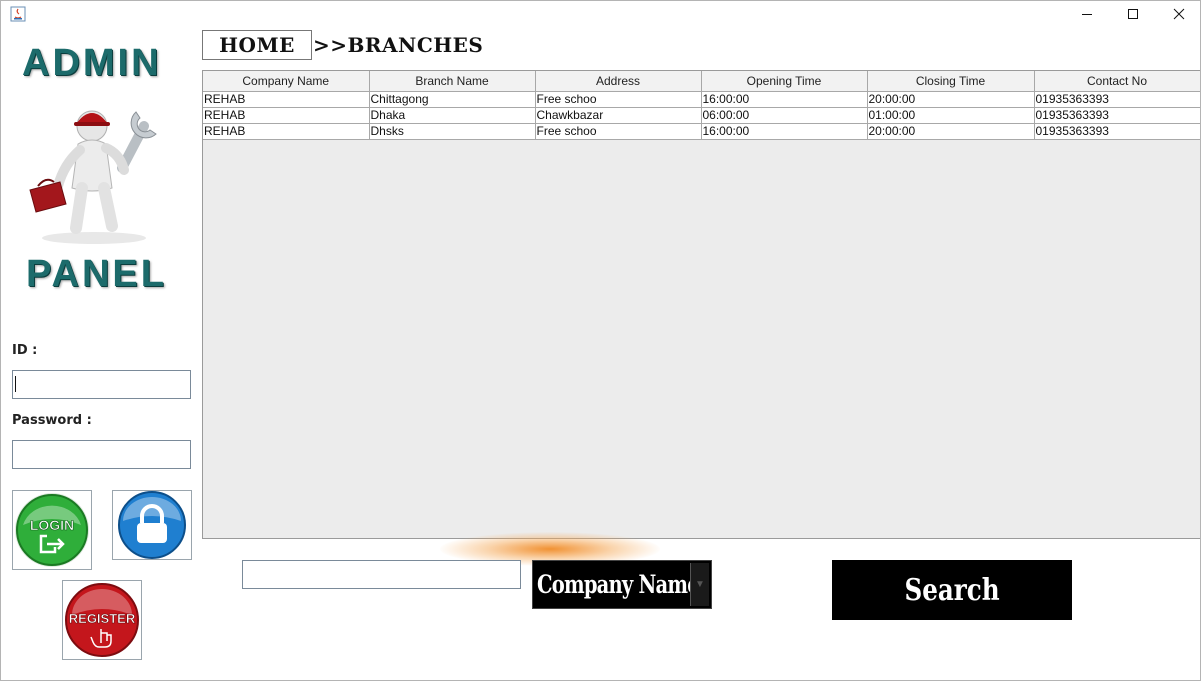 This screenshot has width=1203, height=683. Describe the element at coordinates (25, 350) in the screenshot. I see `id-label: ID :` at that location.